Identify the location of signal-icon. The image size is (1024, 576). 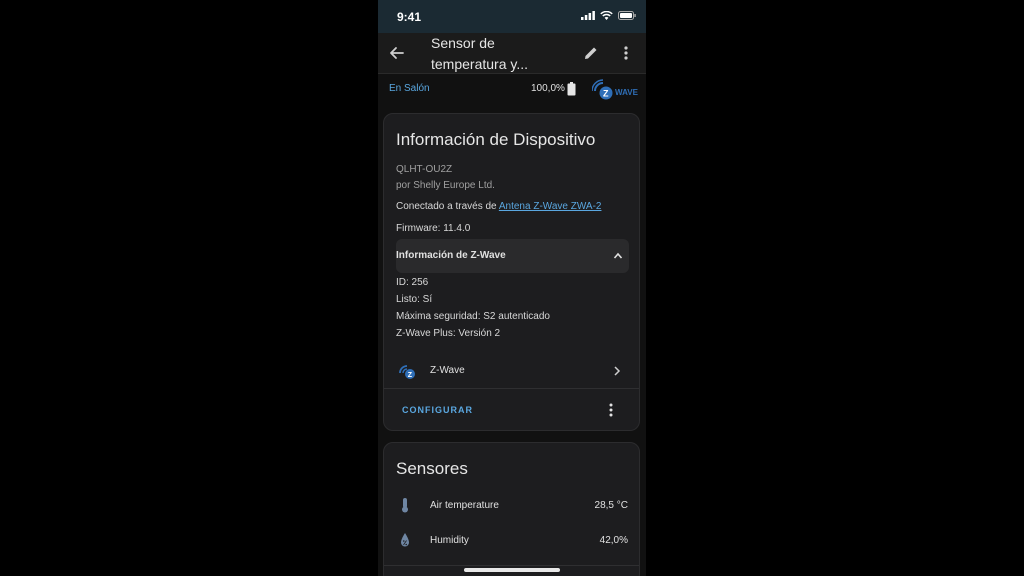
(588, 15).